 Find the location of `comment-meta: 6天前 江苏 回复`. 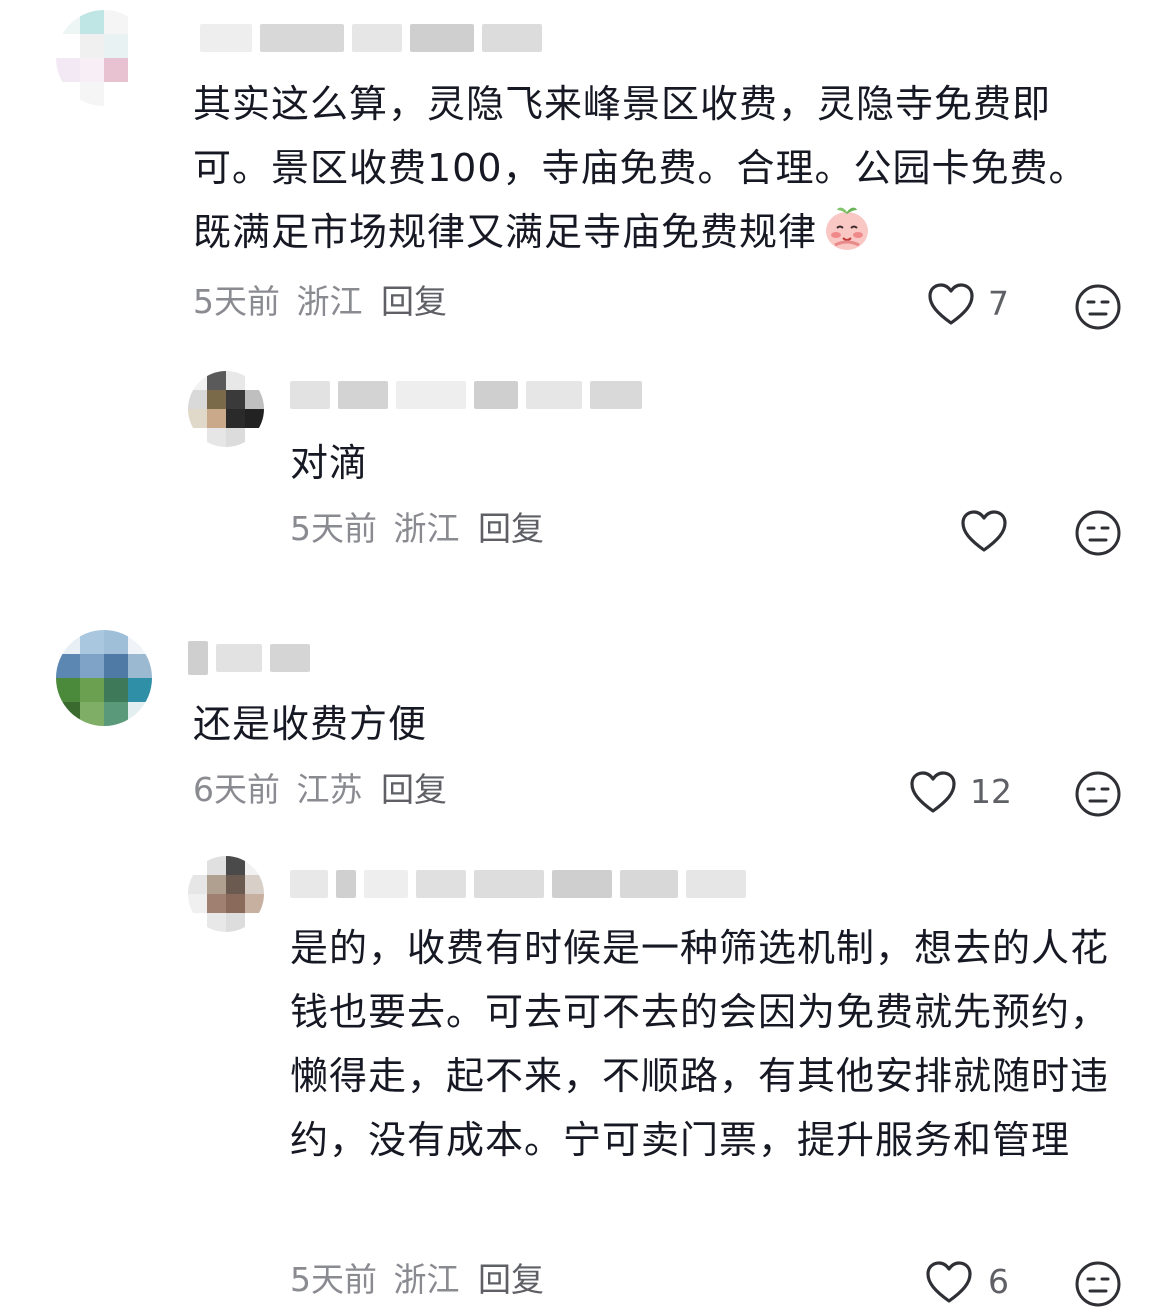

comment-meta: 6天前 江苏 回复 is located at coordinates (320, 790).